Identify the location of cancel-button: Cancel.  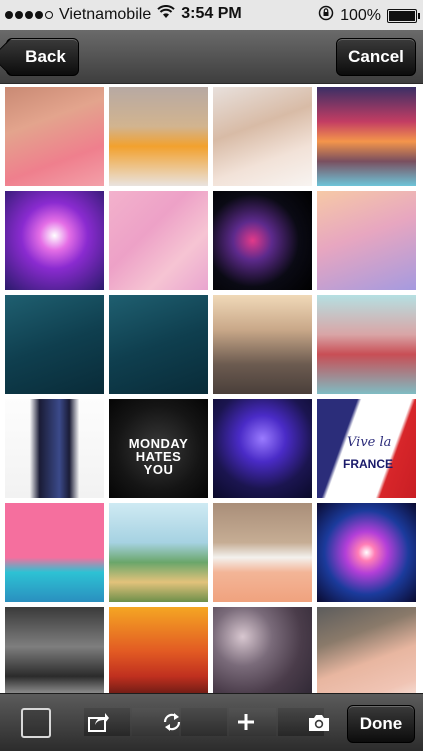
(376, 57).